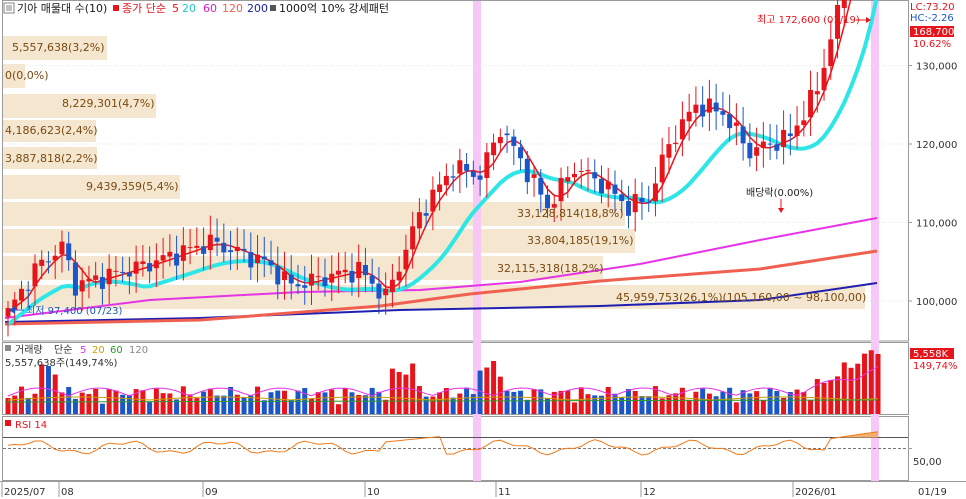  Describe the element at coordinates (931, 354) in the screenshot. I see `volume-badge-text: 5,558K` at that location.